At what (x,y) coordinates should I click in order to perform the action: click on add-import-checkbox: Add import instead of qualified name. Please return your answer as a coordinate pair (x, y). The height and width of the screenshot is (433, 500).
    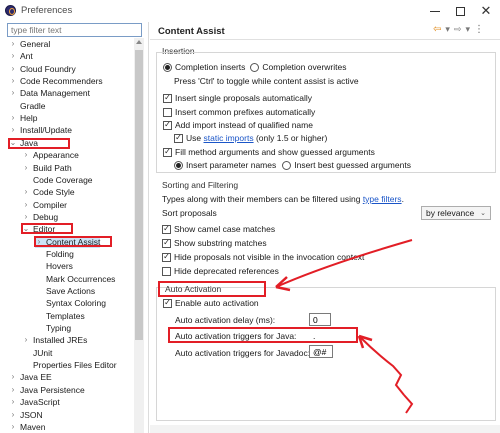
    Looking at the image, I should click on (238, 125).